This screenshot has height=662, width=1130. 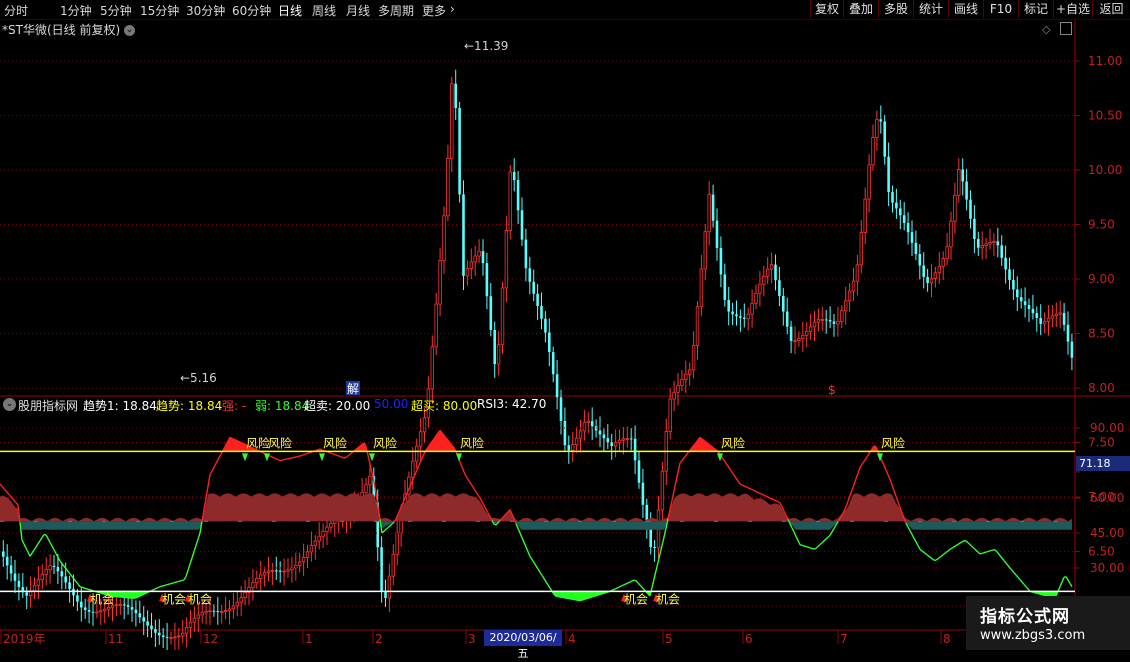 What do you see at coordinates (1046, 29) in the screenshot?
I see `diamond-icon: ◇` at bounding box center [1046, 29].